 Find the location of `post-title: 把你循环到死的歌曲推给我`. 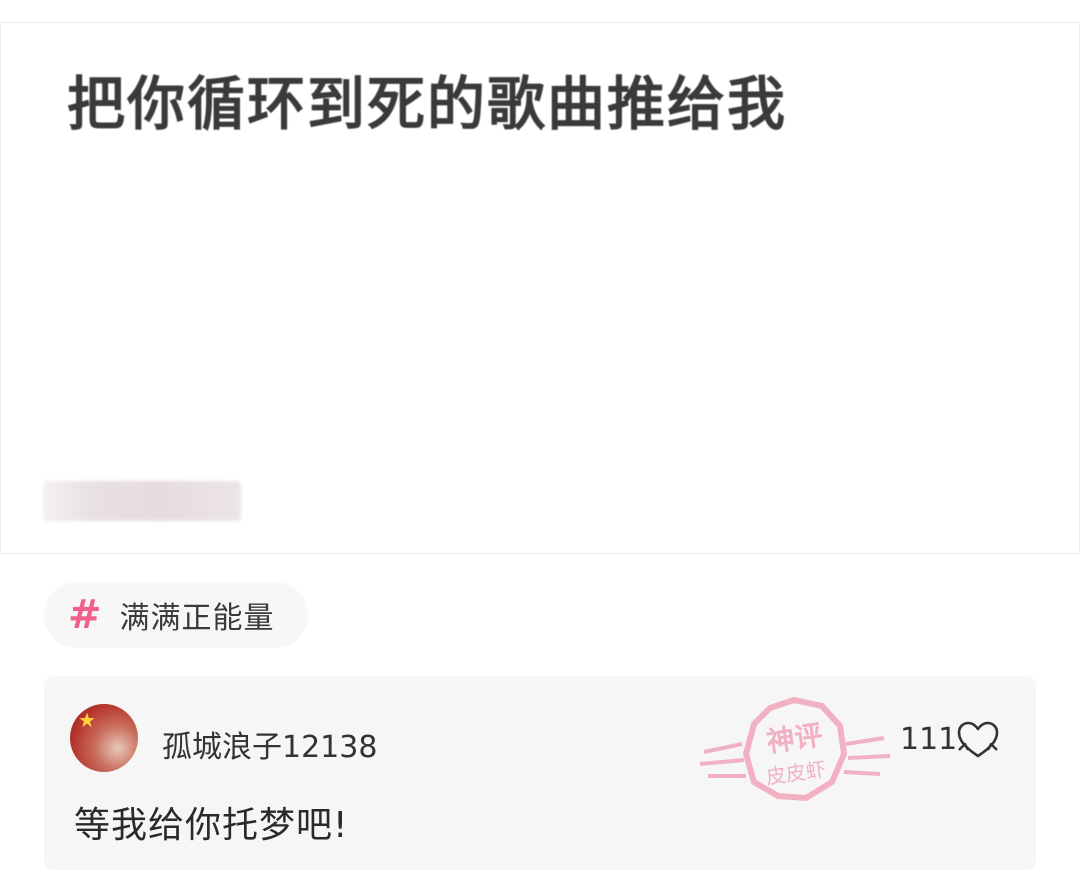

post-title: 把你循环到死的歌曲推给我 is located at coordinates (427, 104).